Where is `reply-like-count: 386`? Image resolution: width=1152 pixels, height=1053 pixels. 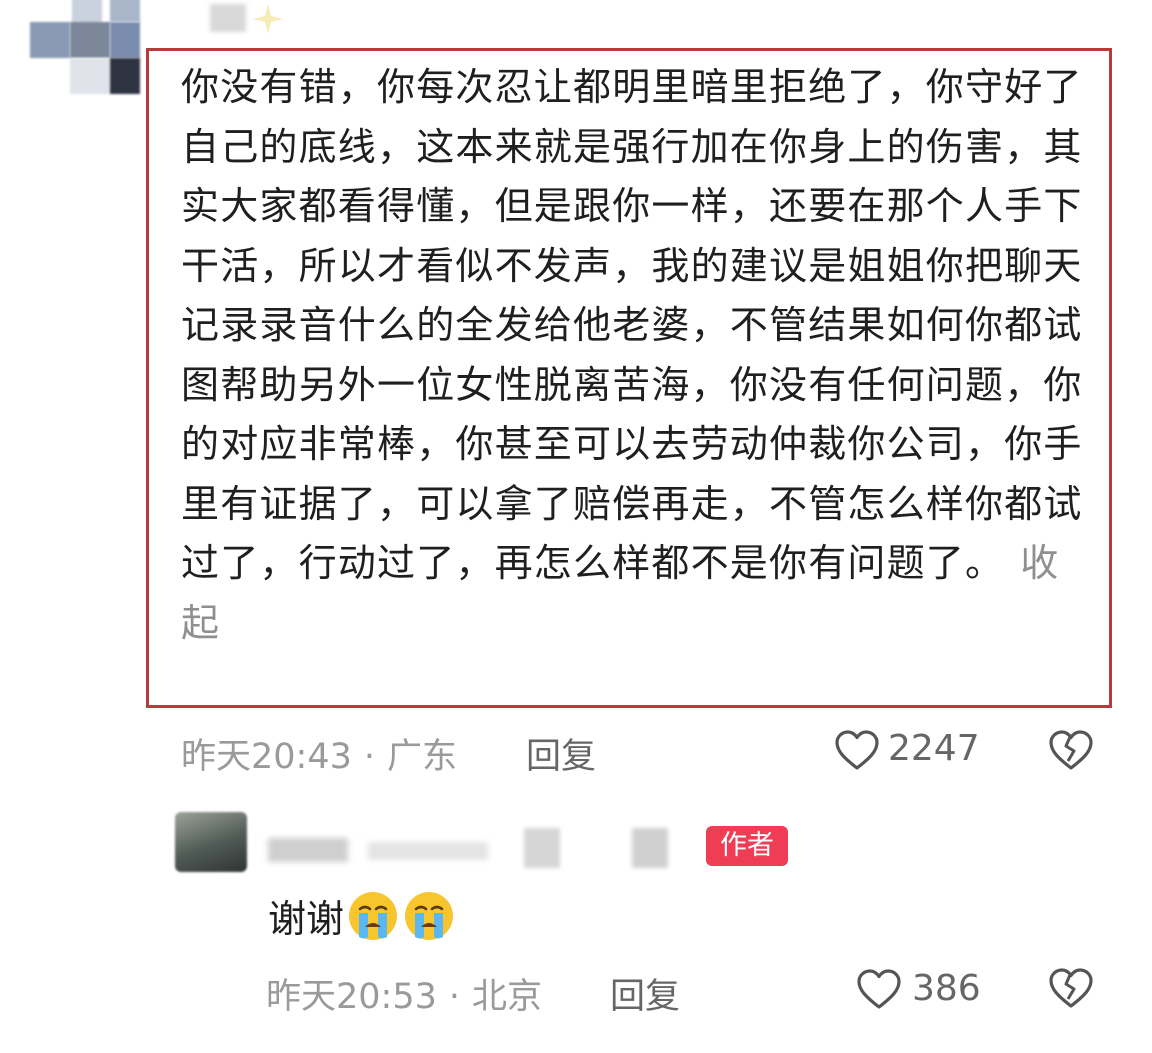
reply-like-count: 386 is located at coordinates (946, 988).